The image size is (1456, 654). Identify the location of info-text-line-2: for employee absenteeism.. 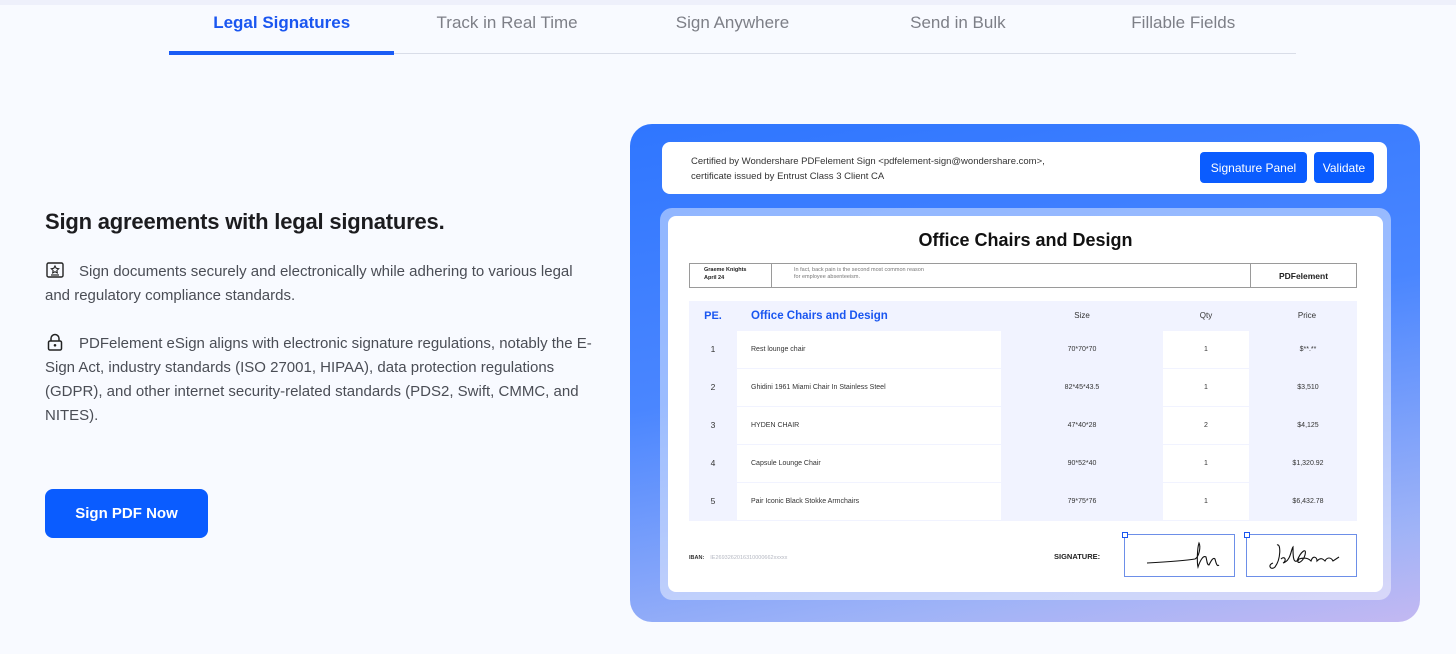
(827, 277).